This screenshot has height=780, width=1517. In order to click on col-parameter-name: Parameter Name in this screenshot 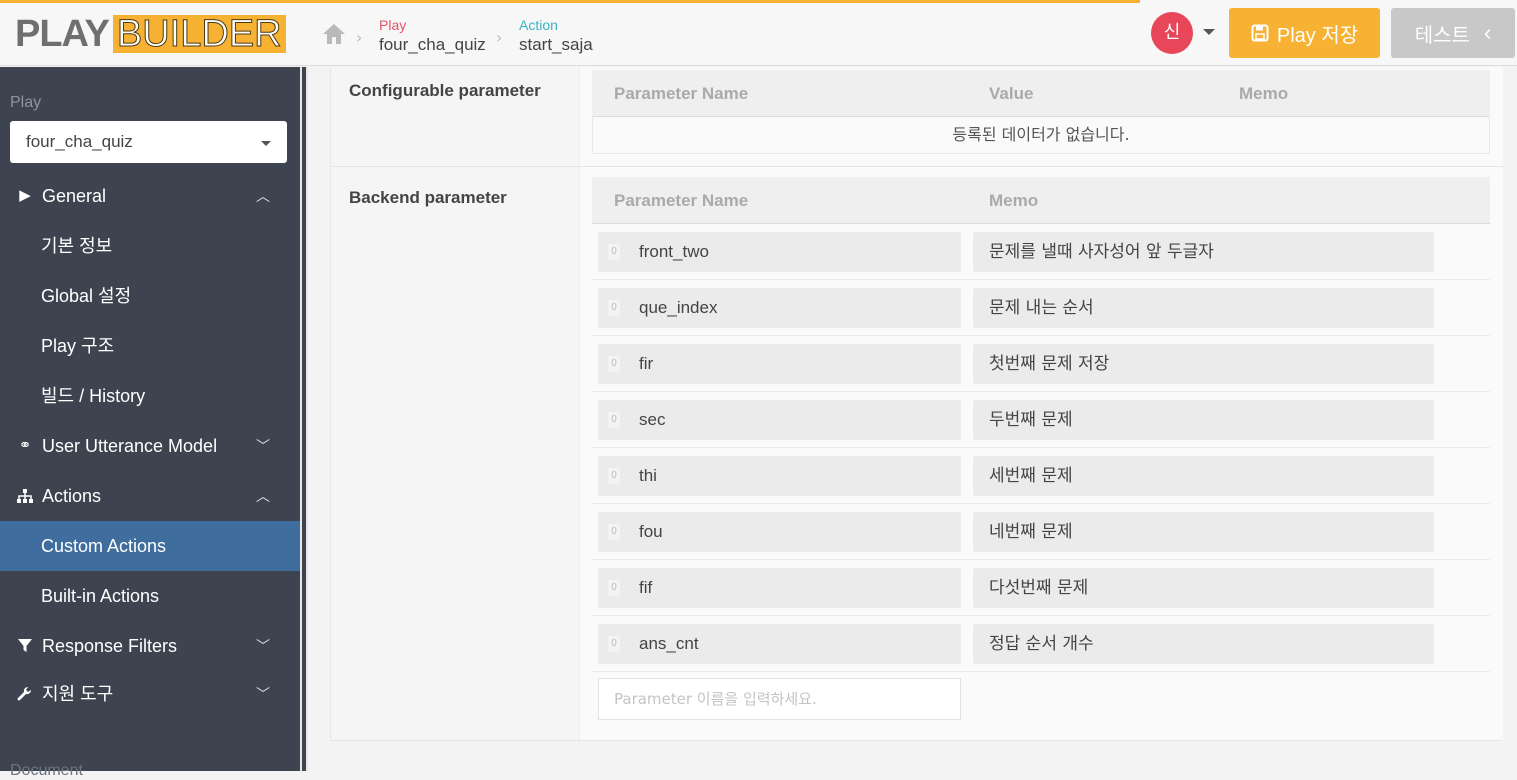, I will do `click(681, 200)`.